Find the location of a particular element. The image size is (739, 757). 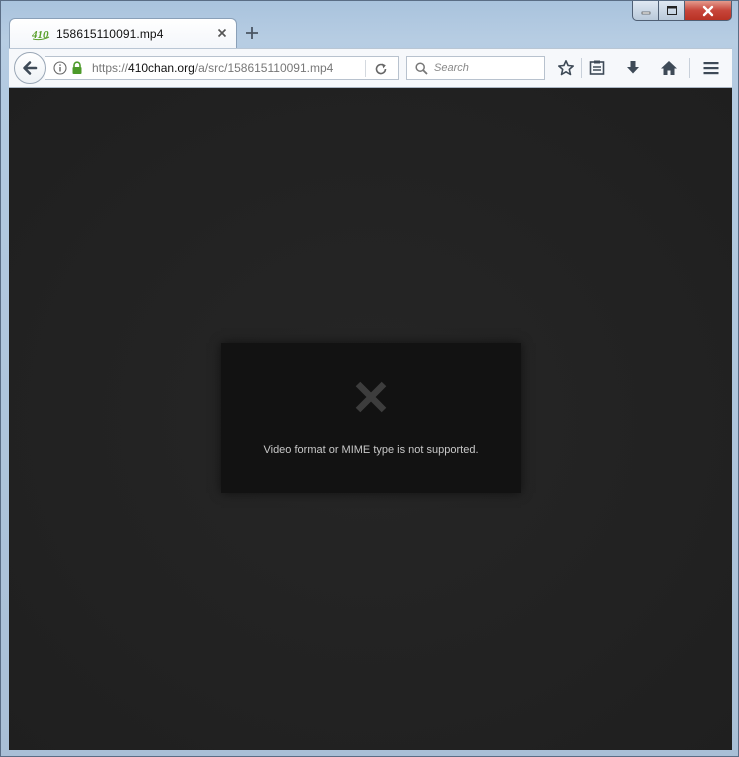

tab-active: 410 158615110091.mp4 is located at coordinates (123, 33).